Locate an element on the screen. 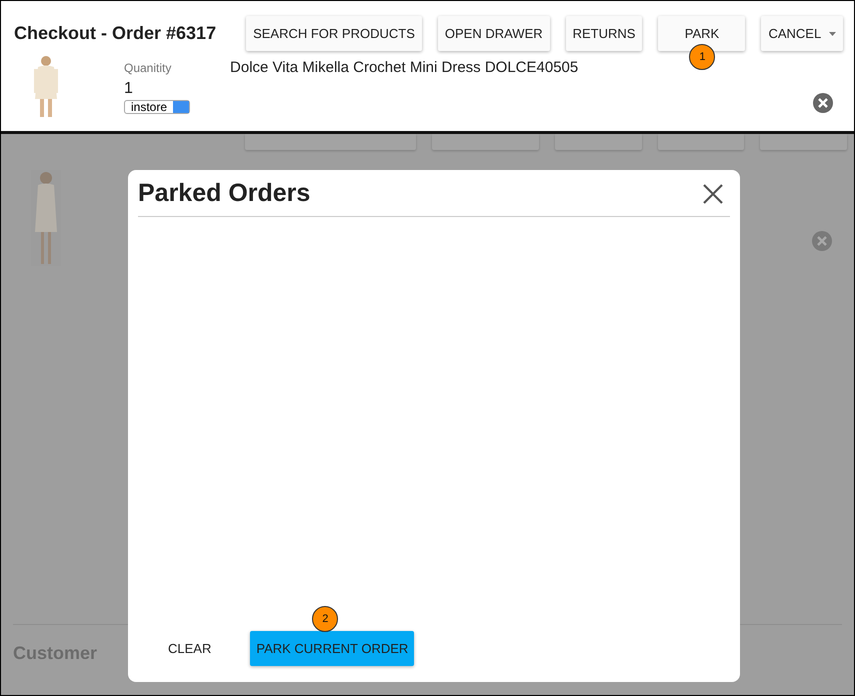  dialog-button: CLEAR is located at coordinates (189, 648).